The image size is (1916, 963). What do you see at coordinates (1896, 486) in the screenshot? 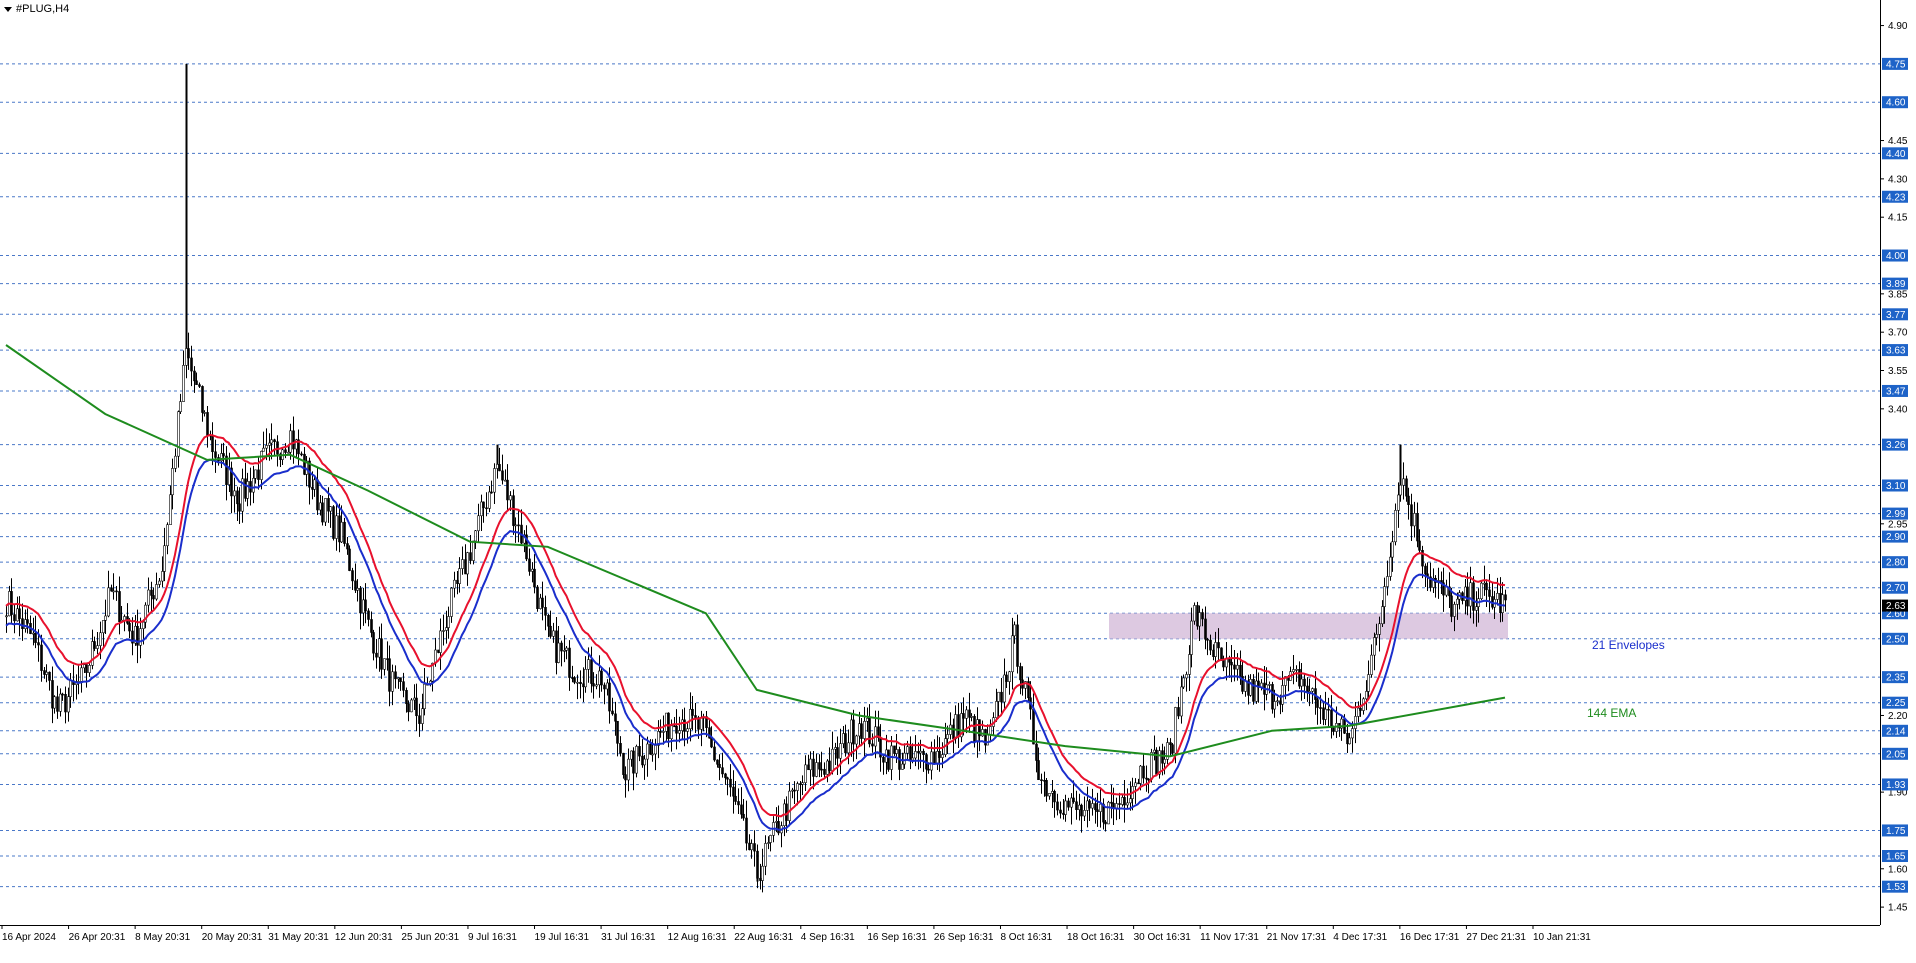
I see `level-label: 3.10` at bounding box center [1896, 486].